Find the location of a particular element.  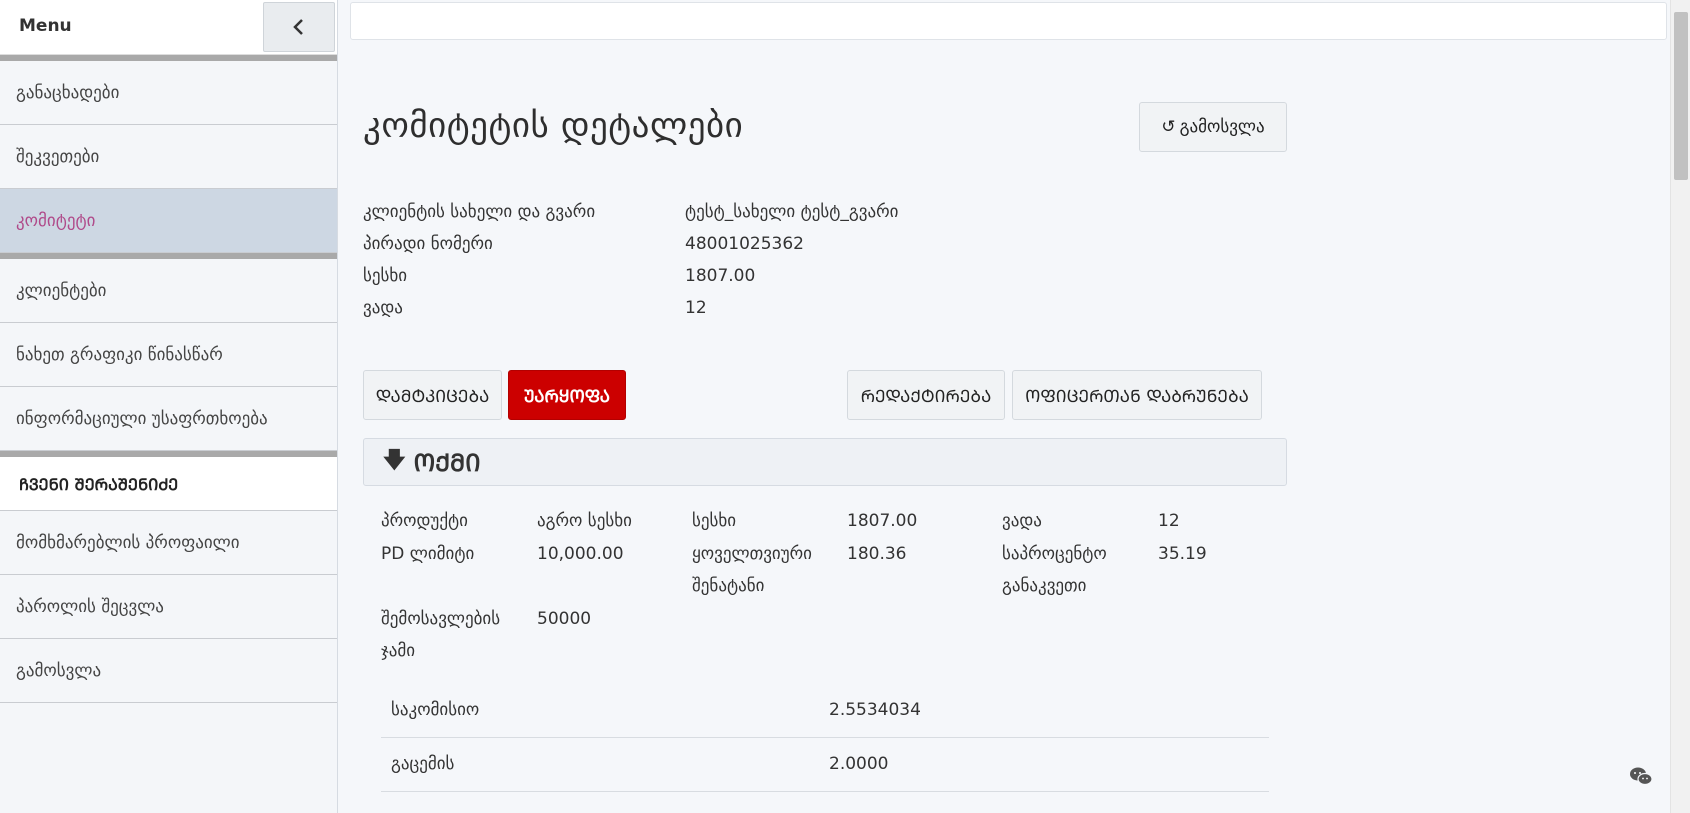

sidebar-header: Menu is located at coordinates (168, 27).